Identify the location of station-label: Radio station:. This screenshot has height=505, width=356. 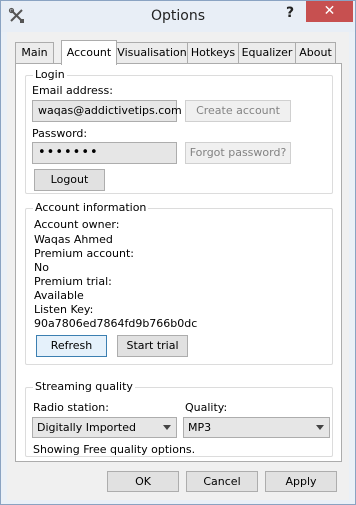
(71, 407).